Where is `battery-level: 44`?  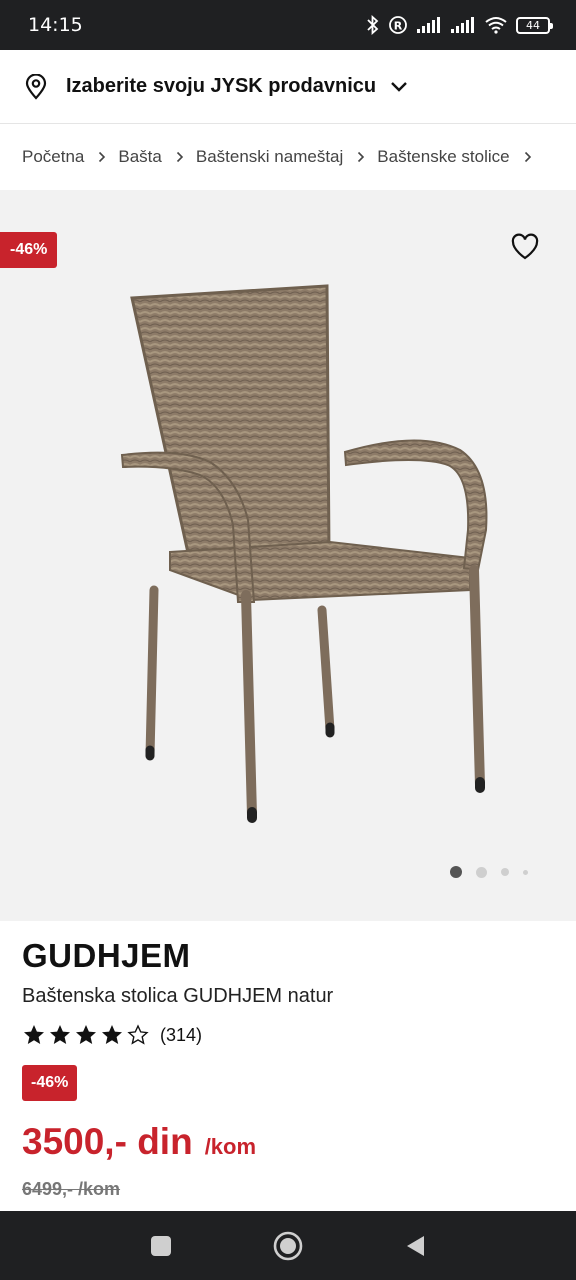 battery-level: 44 is located at coordinates (533, 25).